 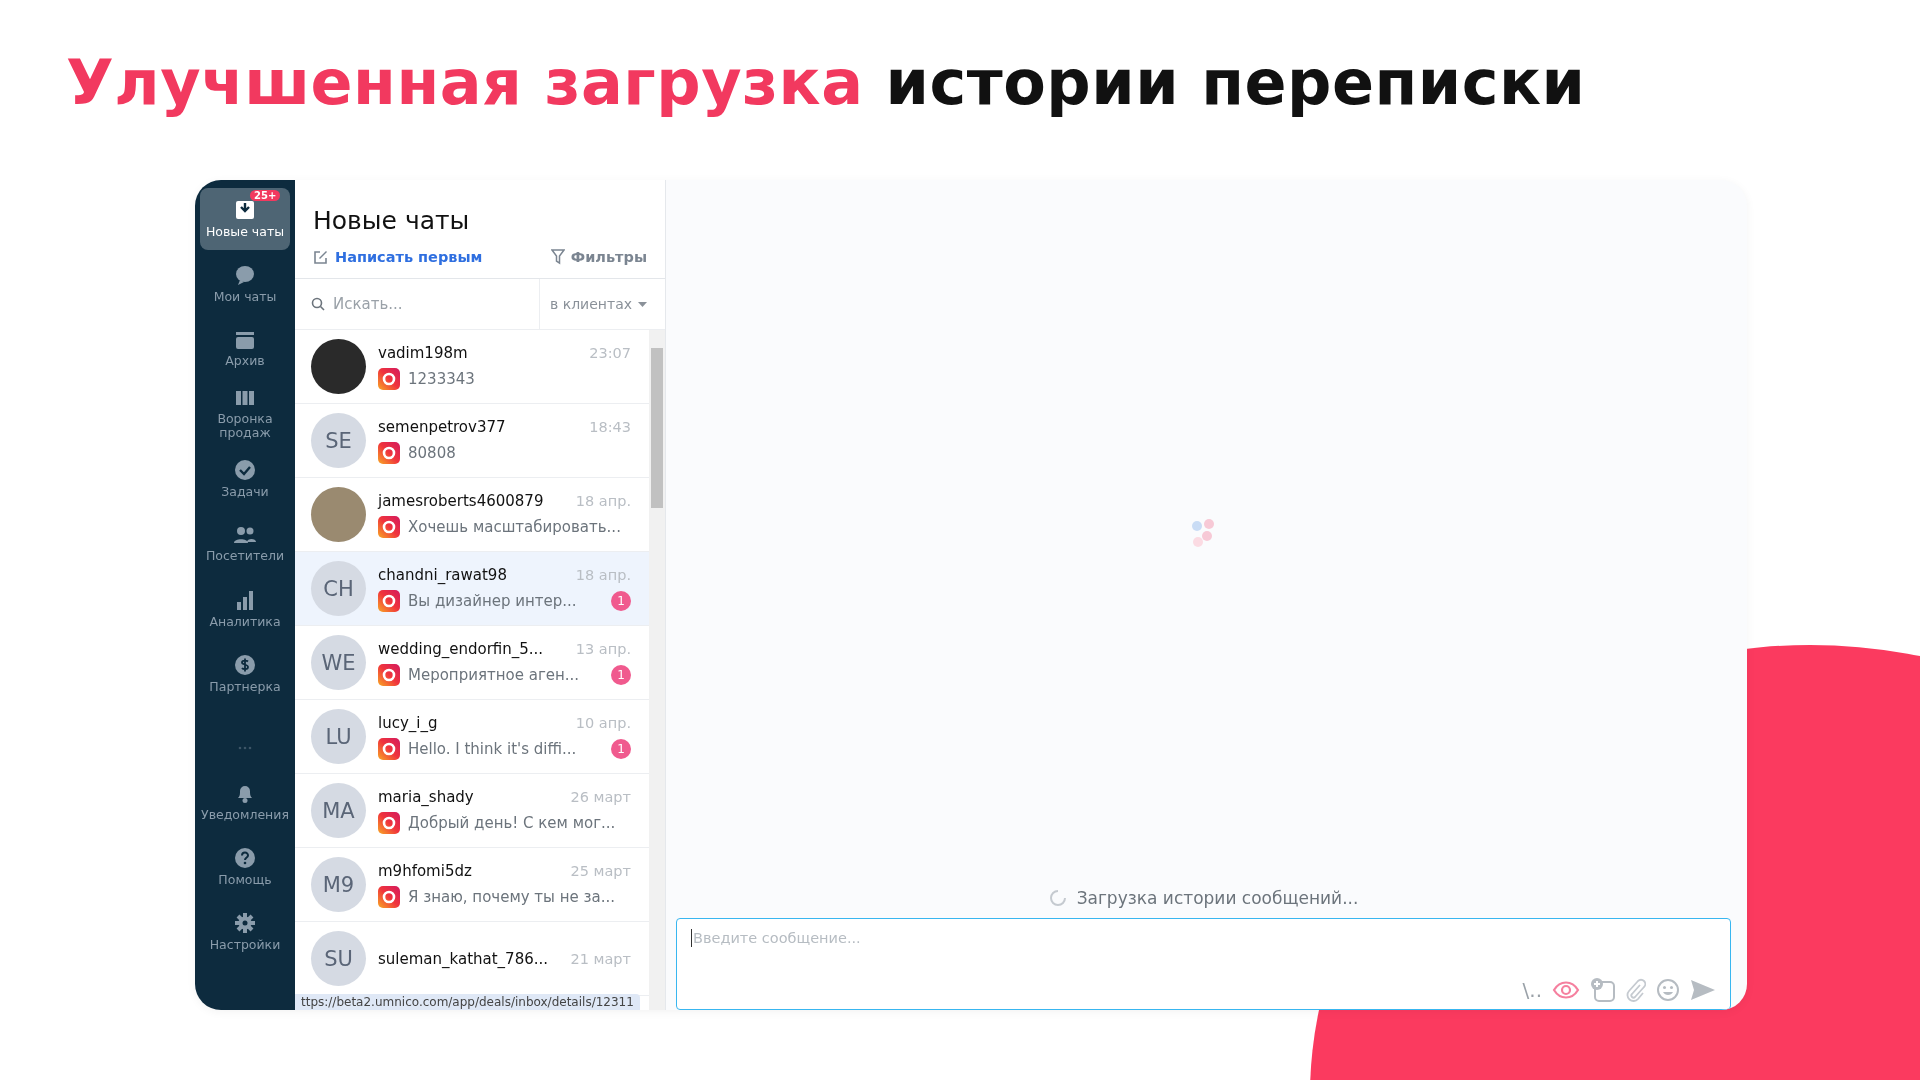 What do you see at coordinates (610, 426) in the screenshot?
I see `message-time: 18:43` at bounding box center [610, 426].